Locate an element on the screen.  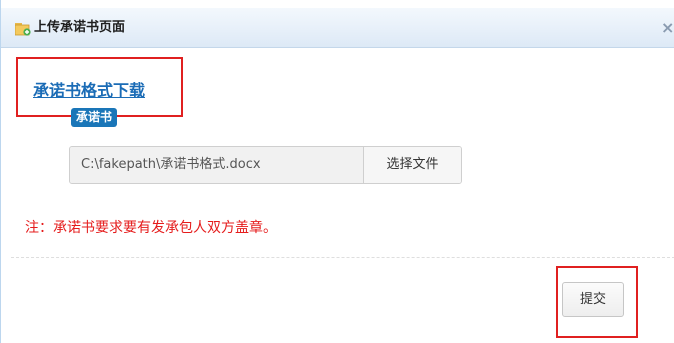
commitment-badge: 承诺书 is located at coordinates (94, 117).